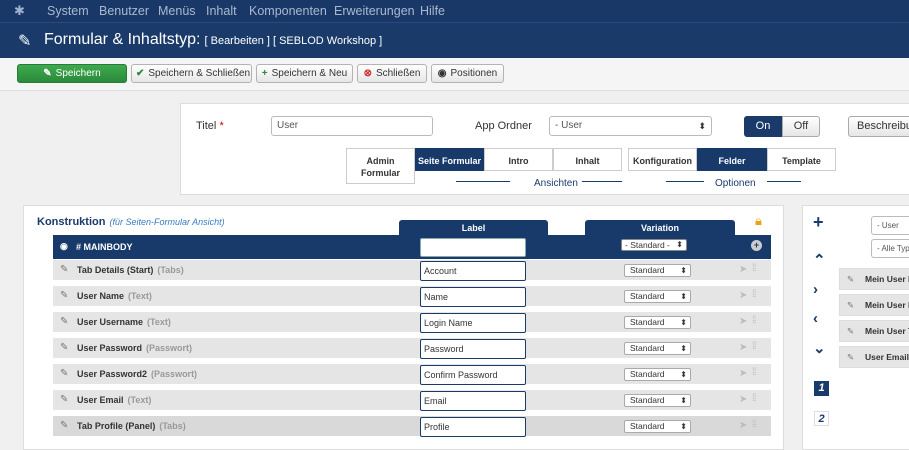  Describe the element at coordinates (473, 401) in the screenshot. I see `field-label-input: Email` at that location.